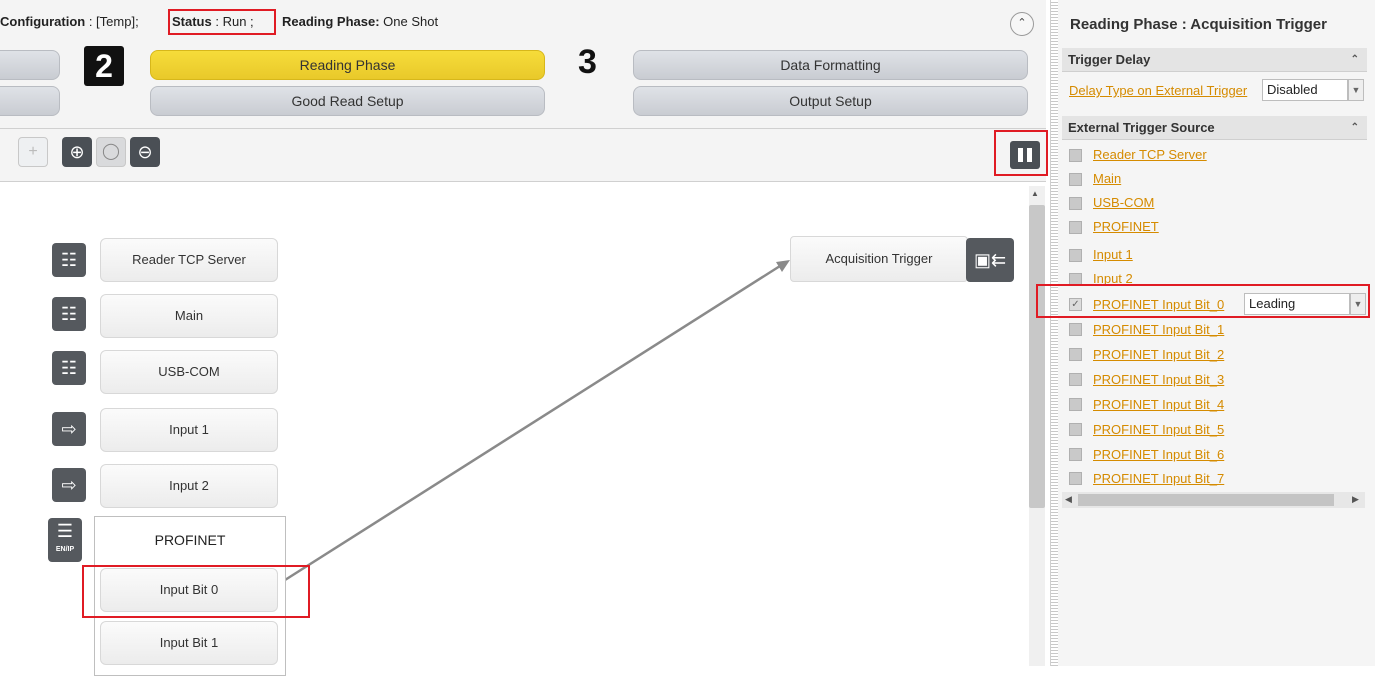  What do you see at coordinates (1075, 155) in the screenshot?
I see `checkbox-reader-tcp-server` at bounding box center [1075, 155].